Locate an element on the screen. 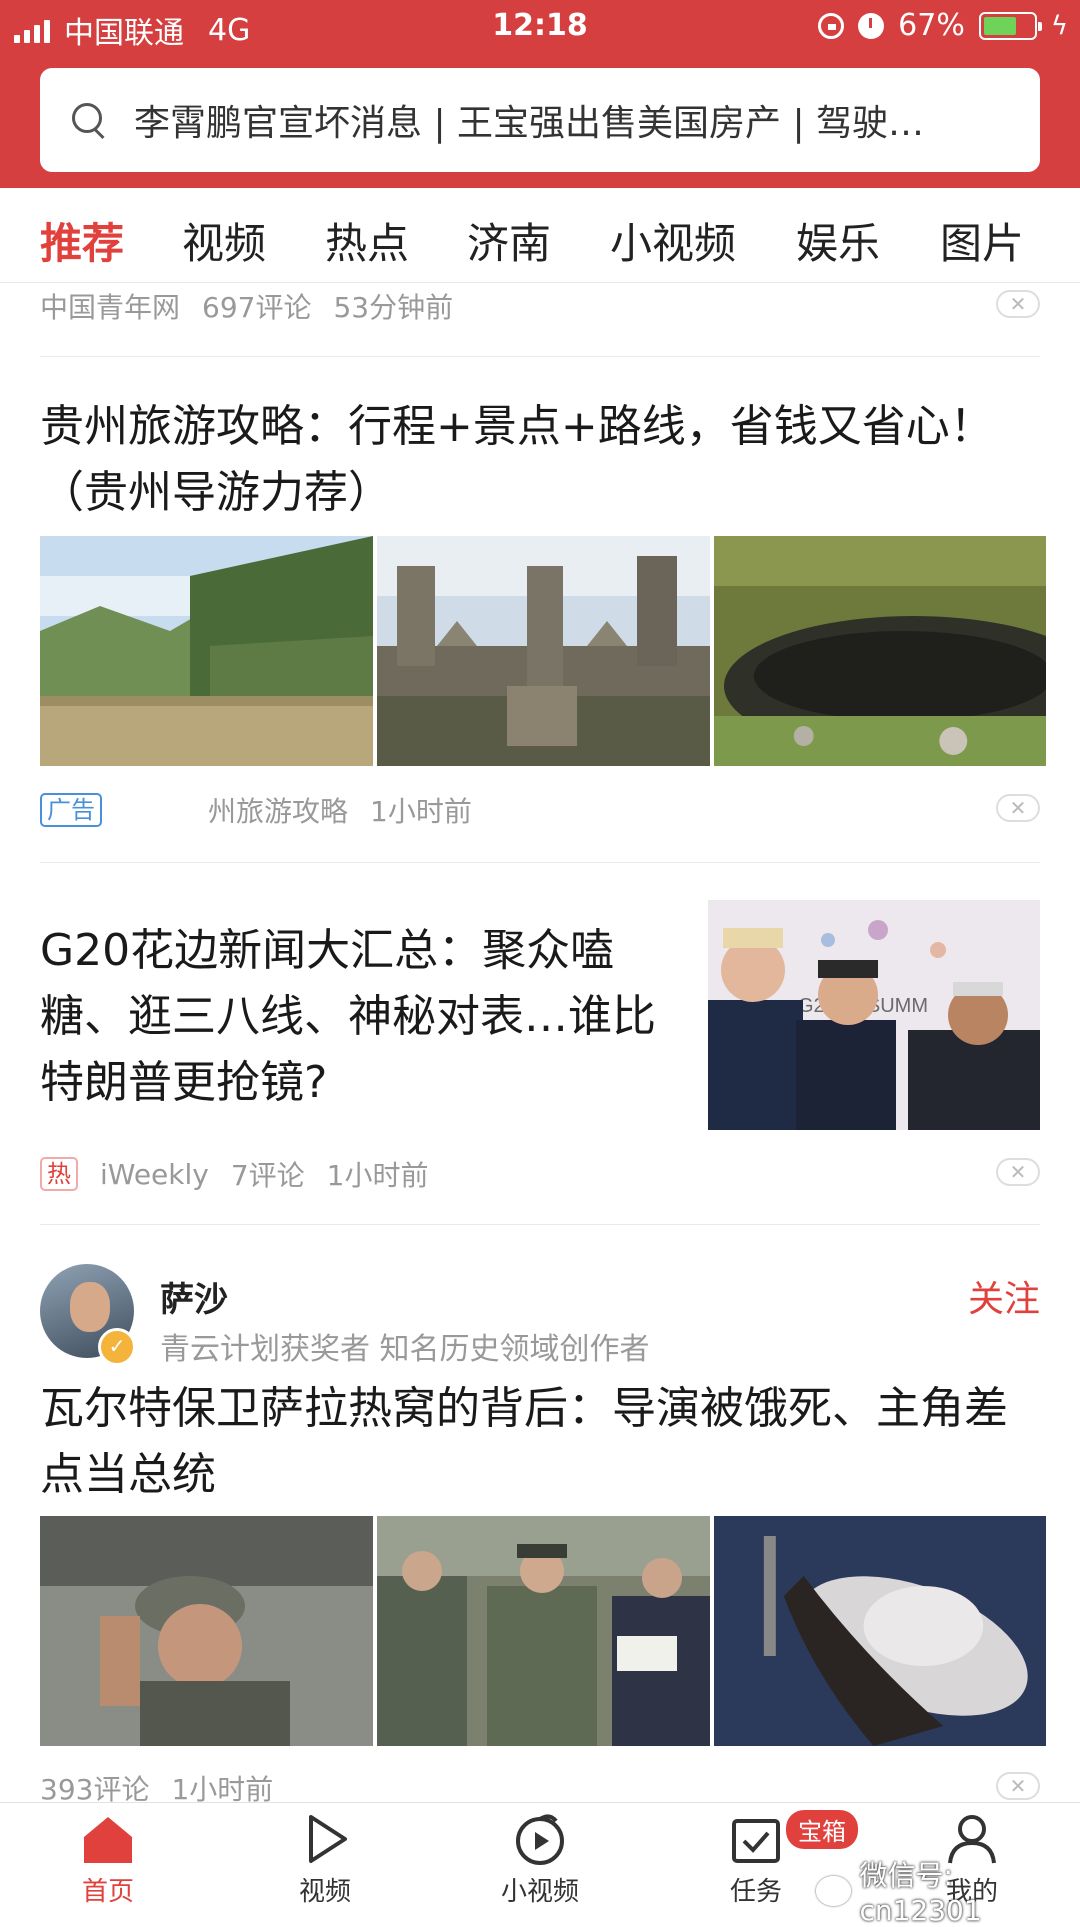 This screenshot has width=1080, height=1927. calendar-check-icon is located at coordinates (756, 1839).